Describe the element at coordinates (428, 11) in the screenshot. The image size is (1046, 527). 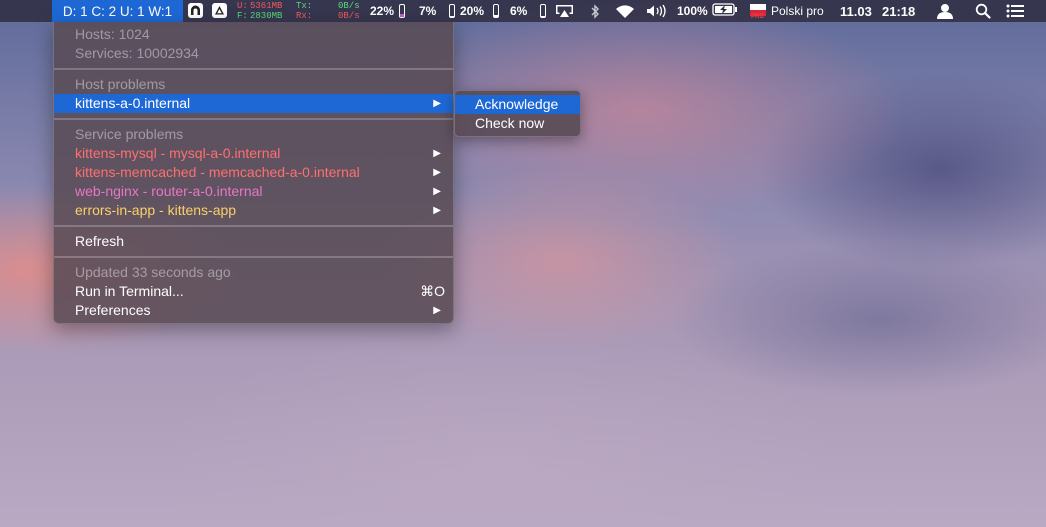
I see `gpu-percent: 7%` at that location.